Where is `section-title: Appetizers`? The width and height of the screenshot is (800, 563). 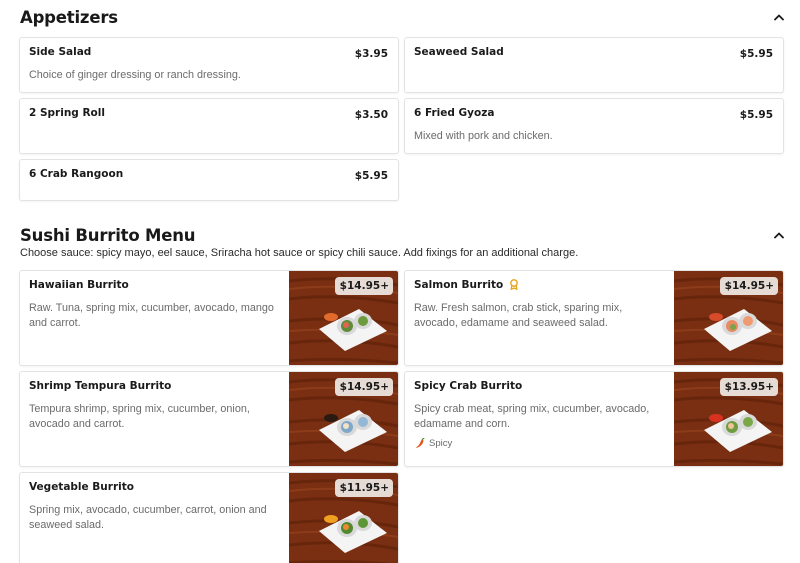
section-title: Appetizers is located at coordinates (69, 17).